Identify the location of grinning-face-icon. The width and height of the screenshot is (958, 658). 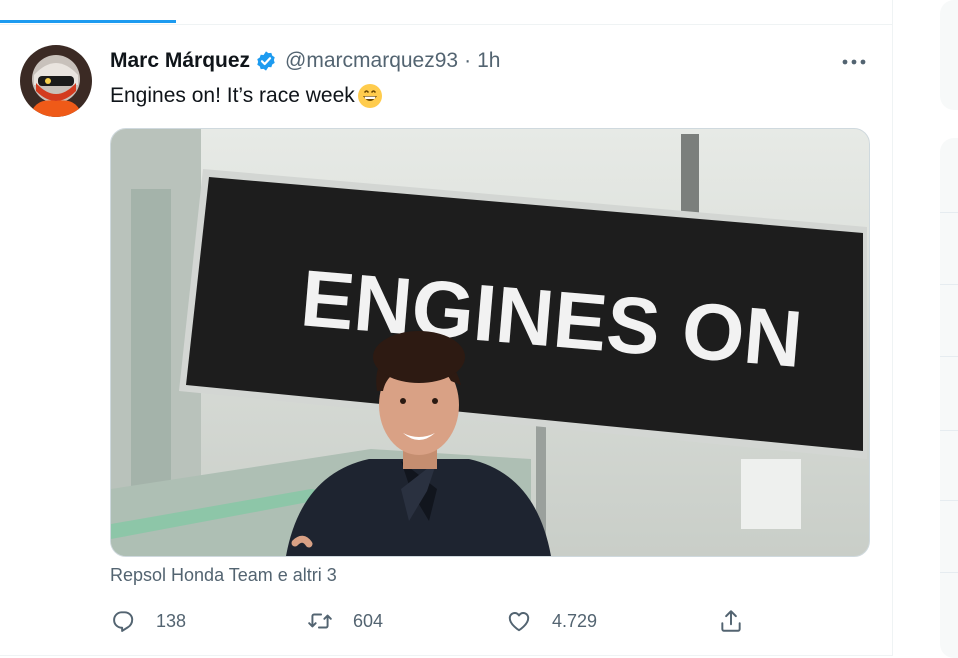
(370, 96).